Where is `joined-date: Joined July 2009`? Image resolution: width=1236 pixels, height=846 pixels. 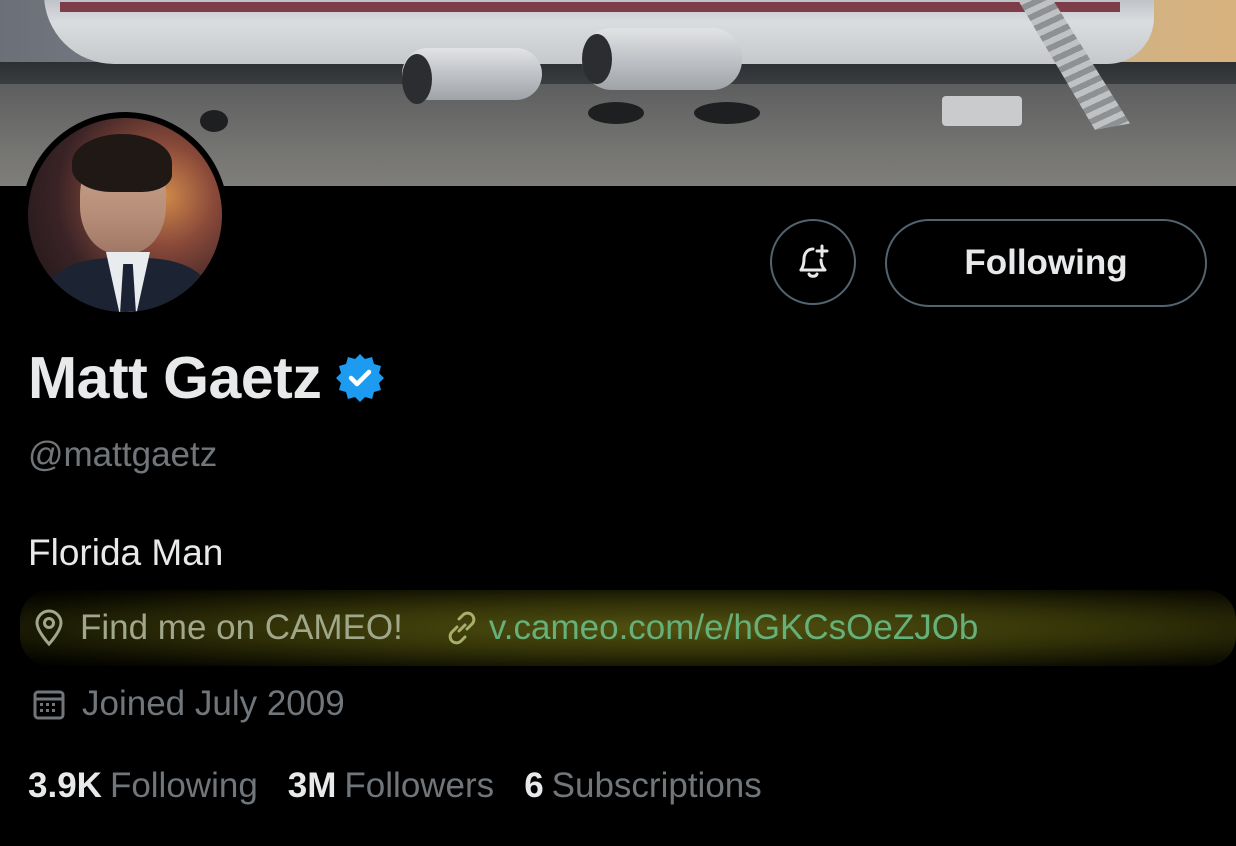
joined-date: Joined July 2009 is located at coordinates (213, 703).